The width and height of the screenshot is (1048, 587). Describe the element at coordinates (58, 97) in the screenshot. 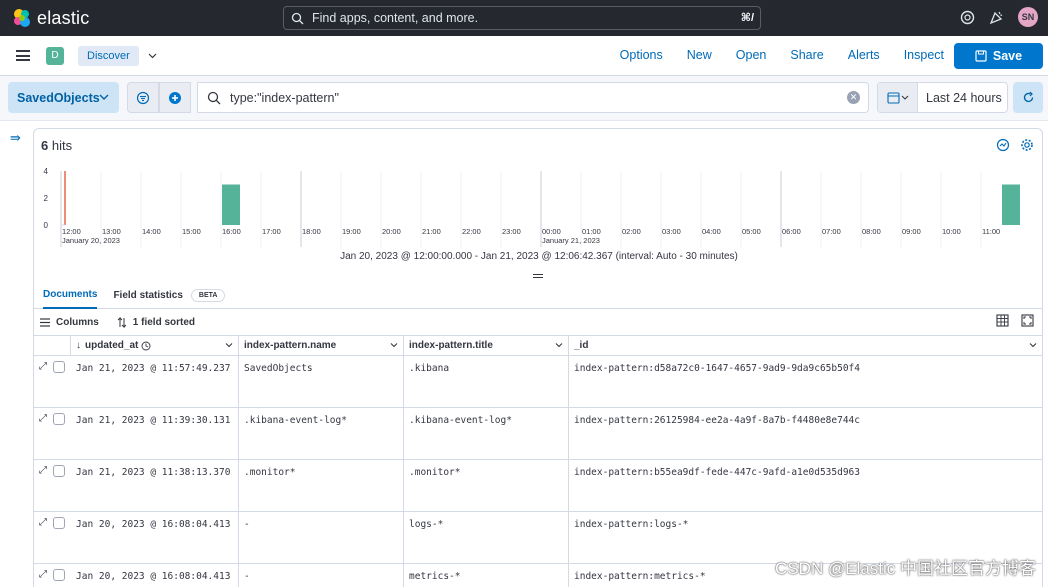

I see `data-view-name: SavedObjects` at that location.